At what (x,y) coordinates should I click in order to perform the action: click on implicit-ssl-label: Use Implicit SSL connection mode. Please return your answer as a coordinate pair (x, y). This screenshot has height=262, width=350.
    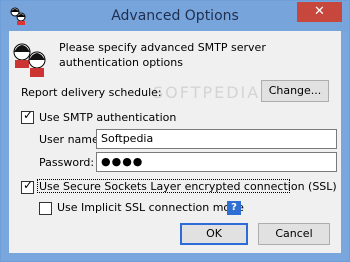
    Looking at the image, I should click on (150, 207).